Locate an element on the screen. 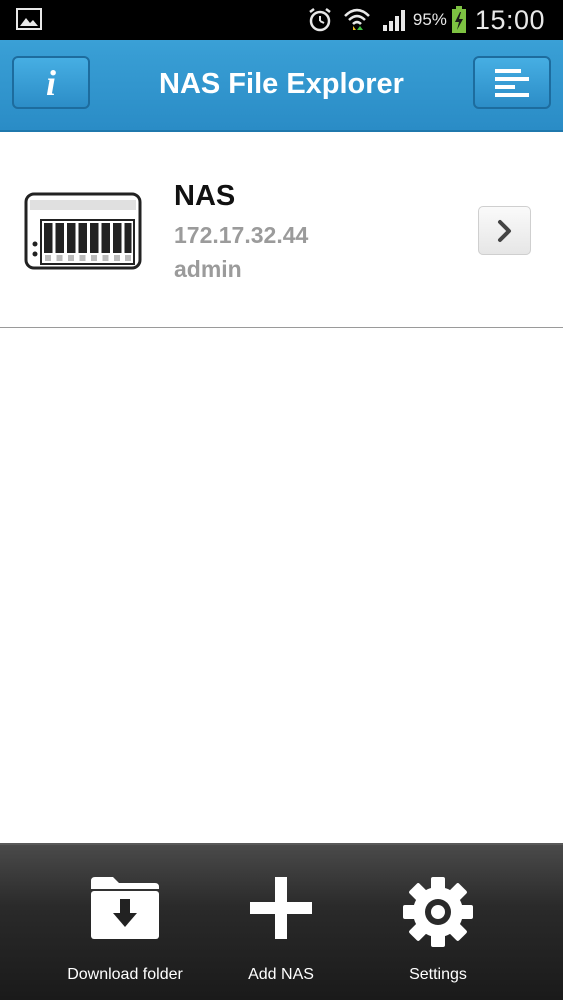 This screenshot has width=563, height=1000. menu-icon is located at coordinates (512, 82).